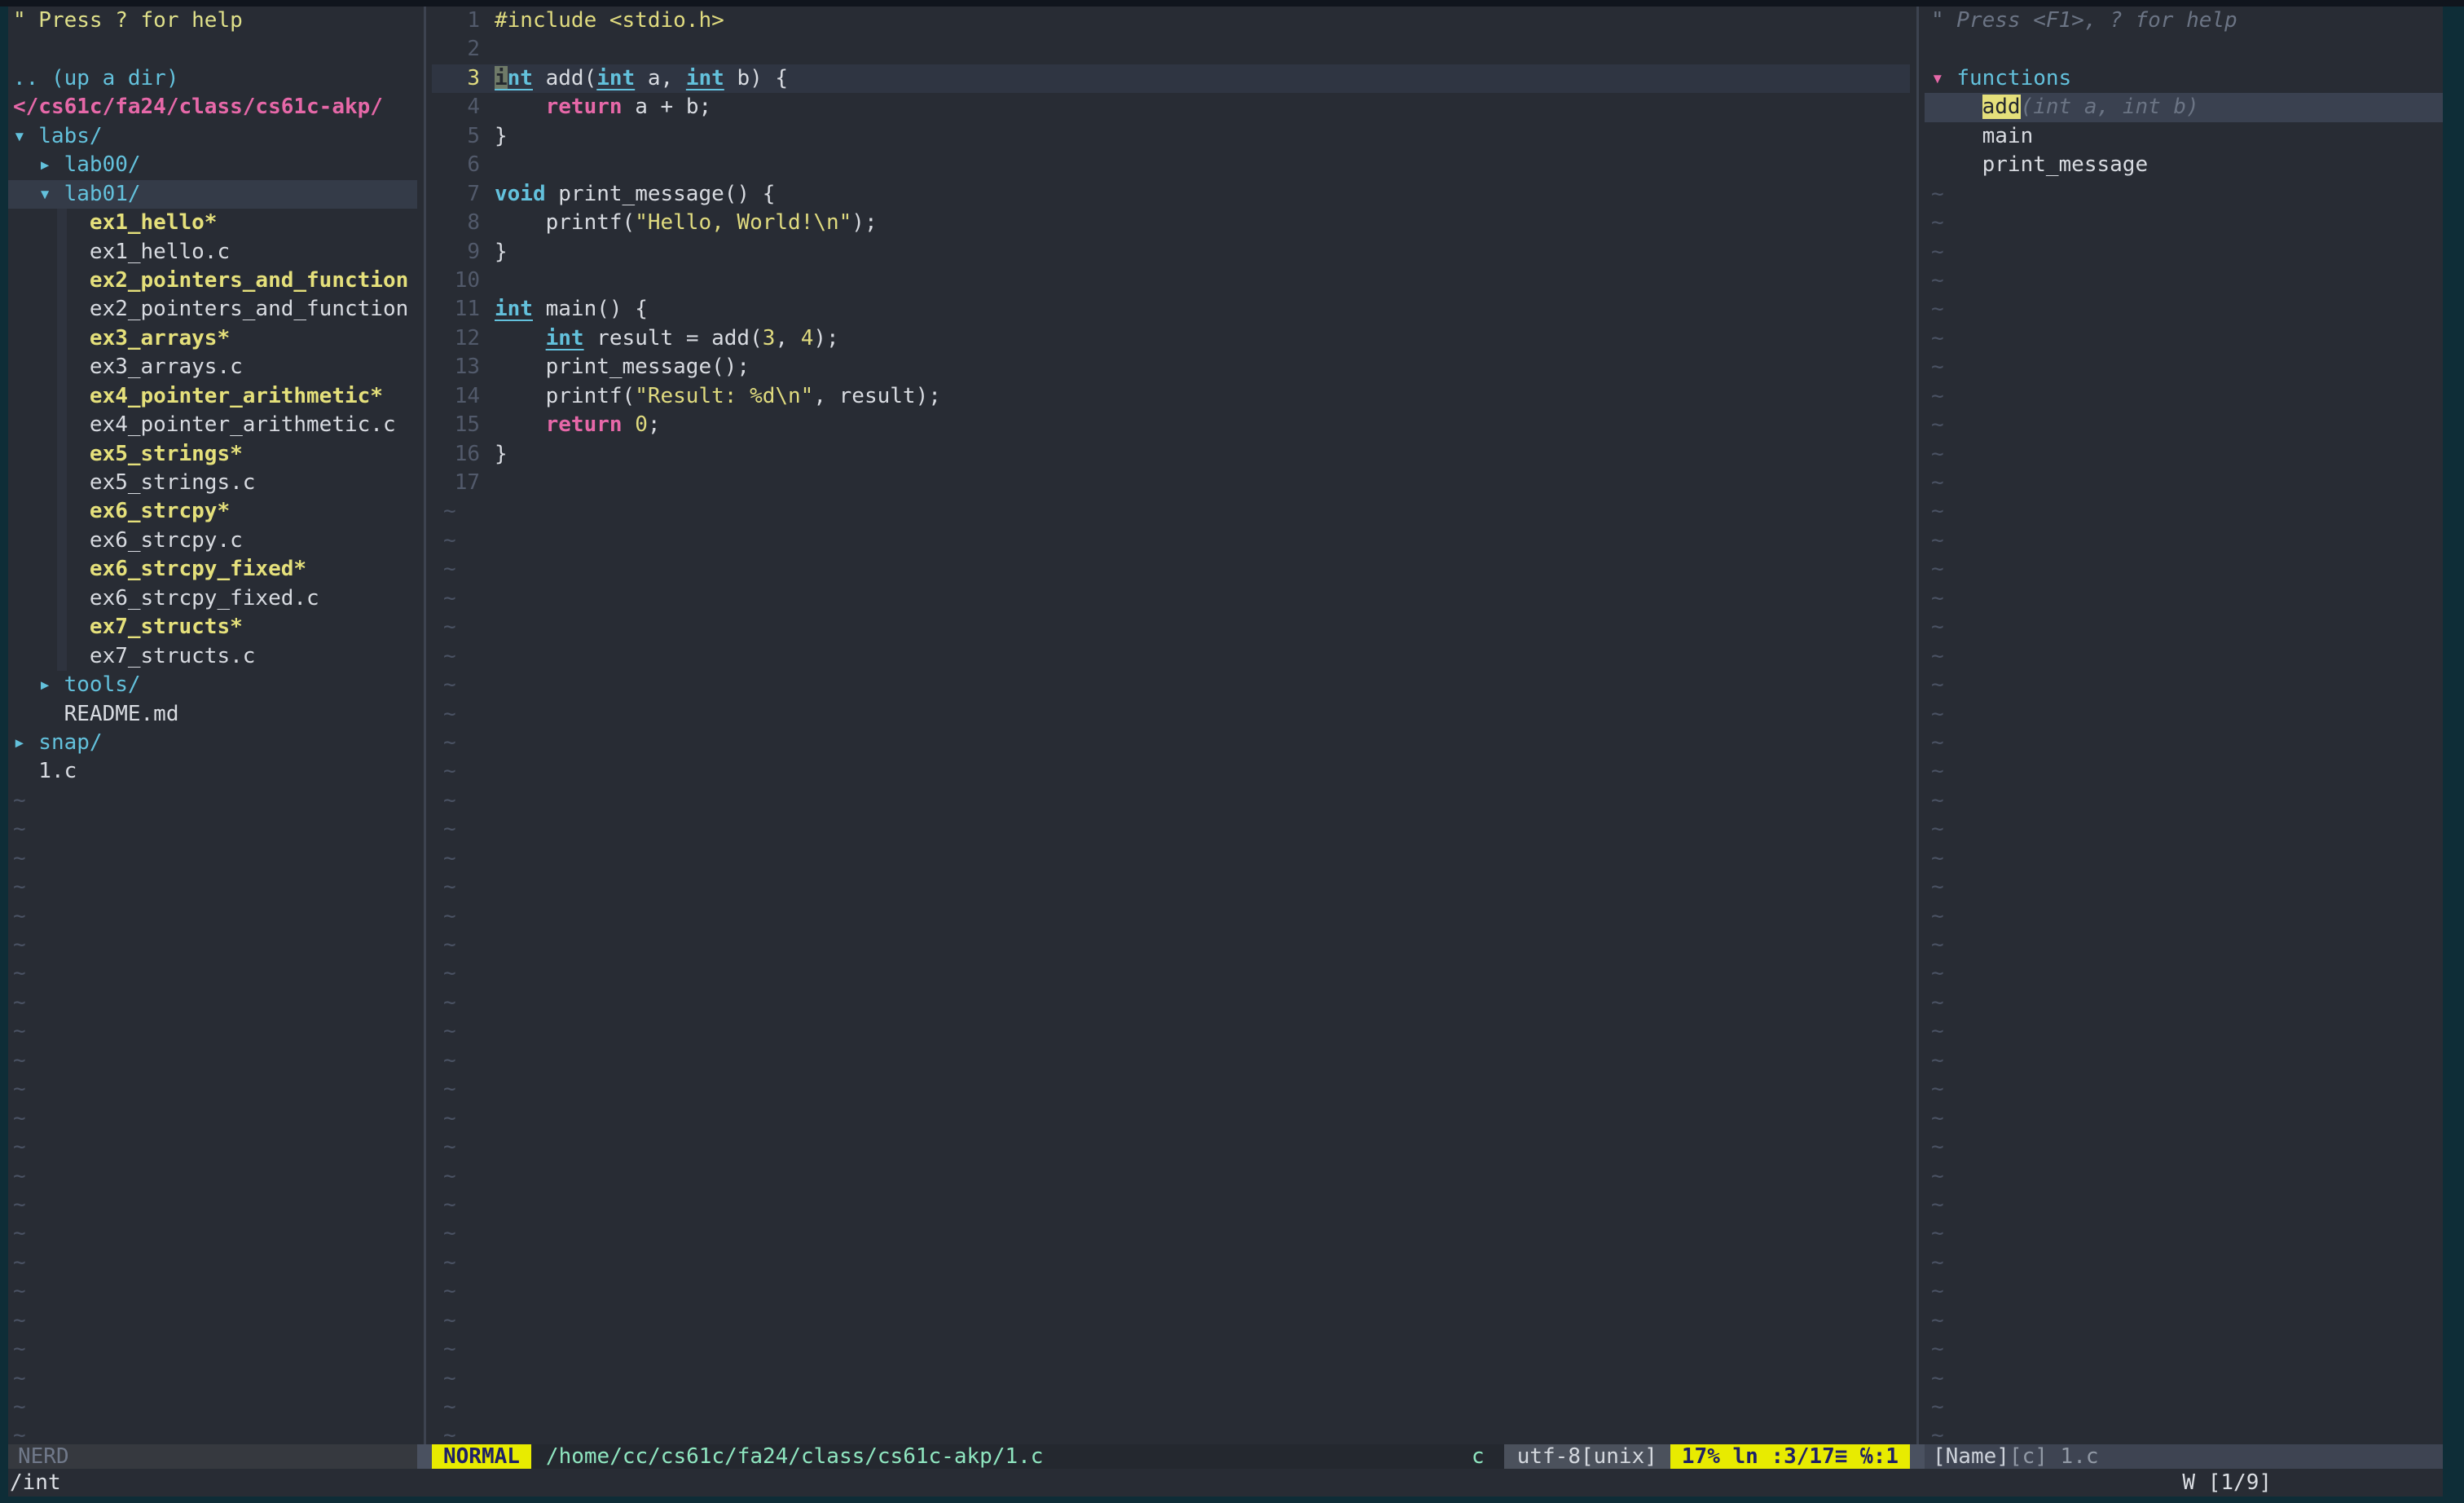 The width and height of the screenshot is (2464, 1503). I want to click on tree-row: ex5_strings.c, so click(212, 483).